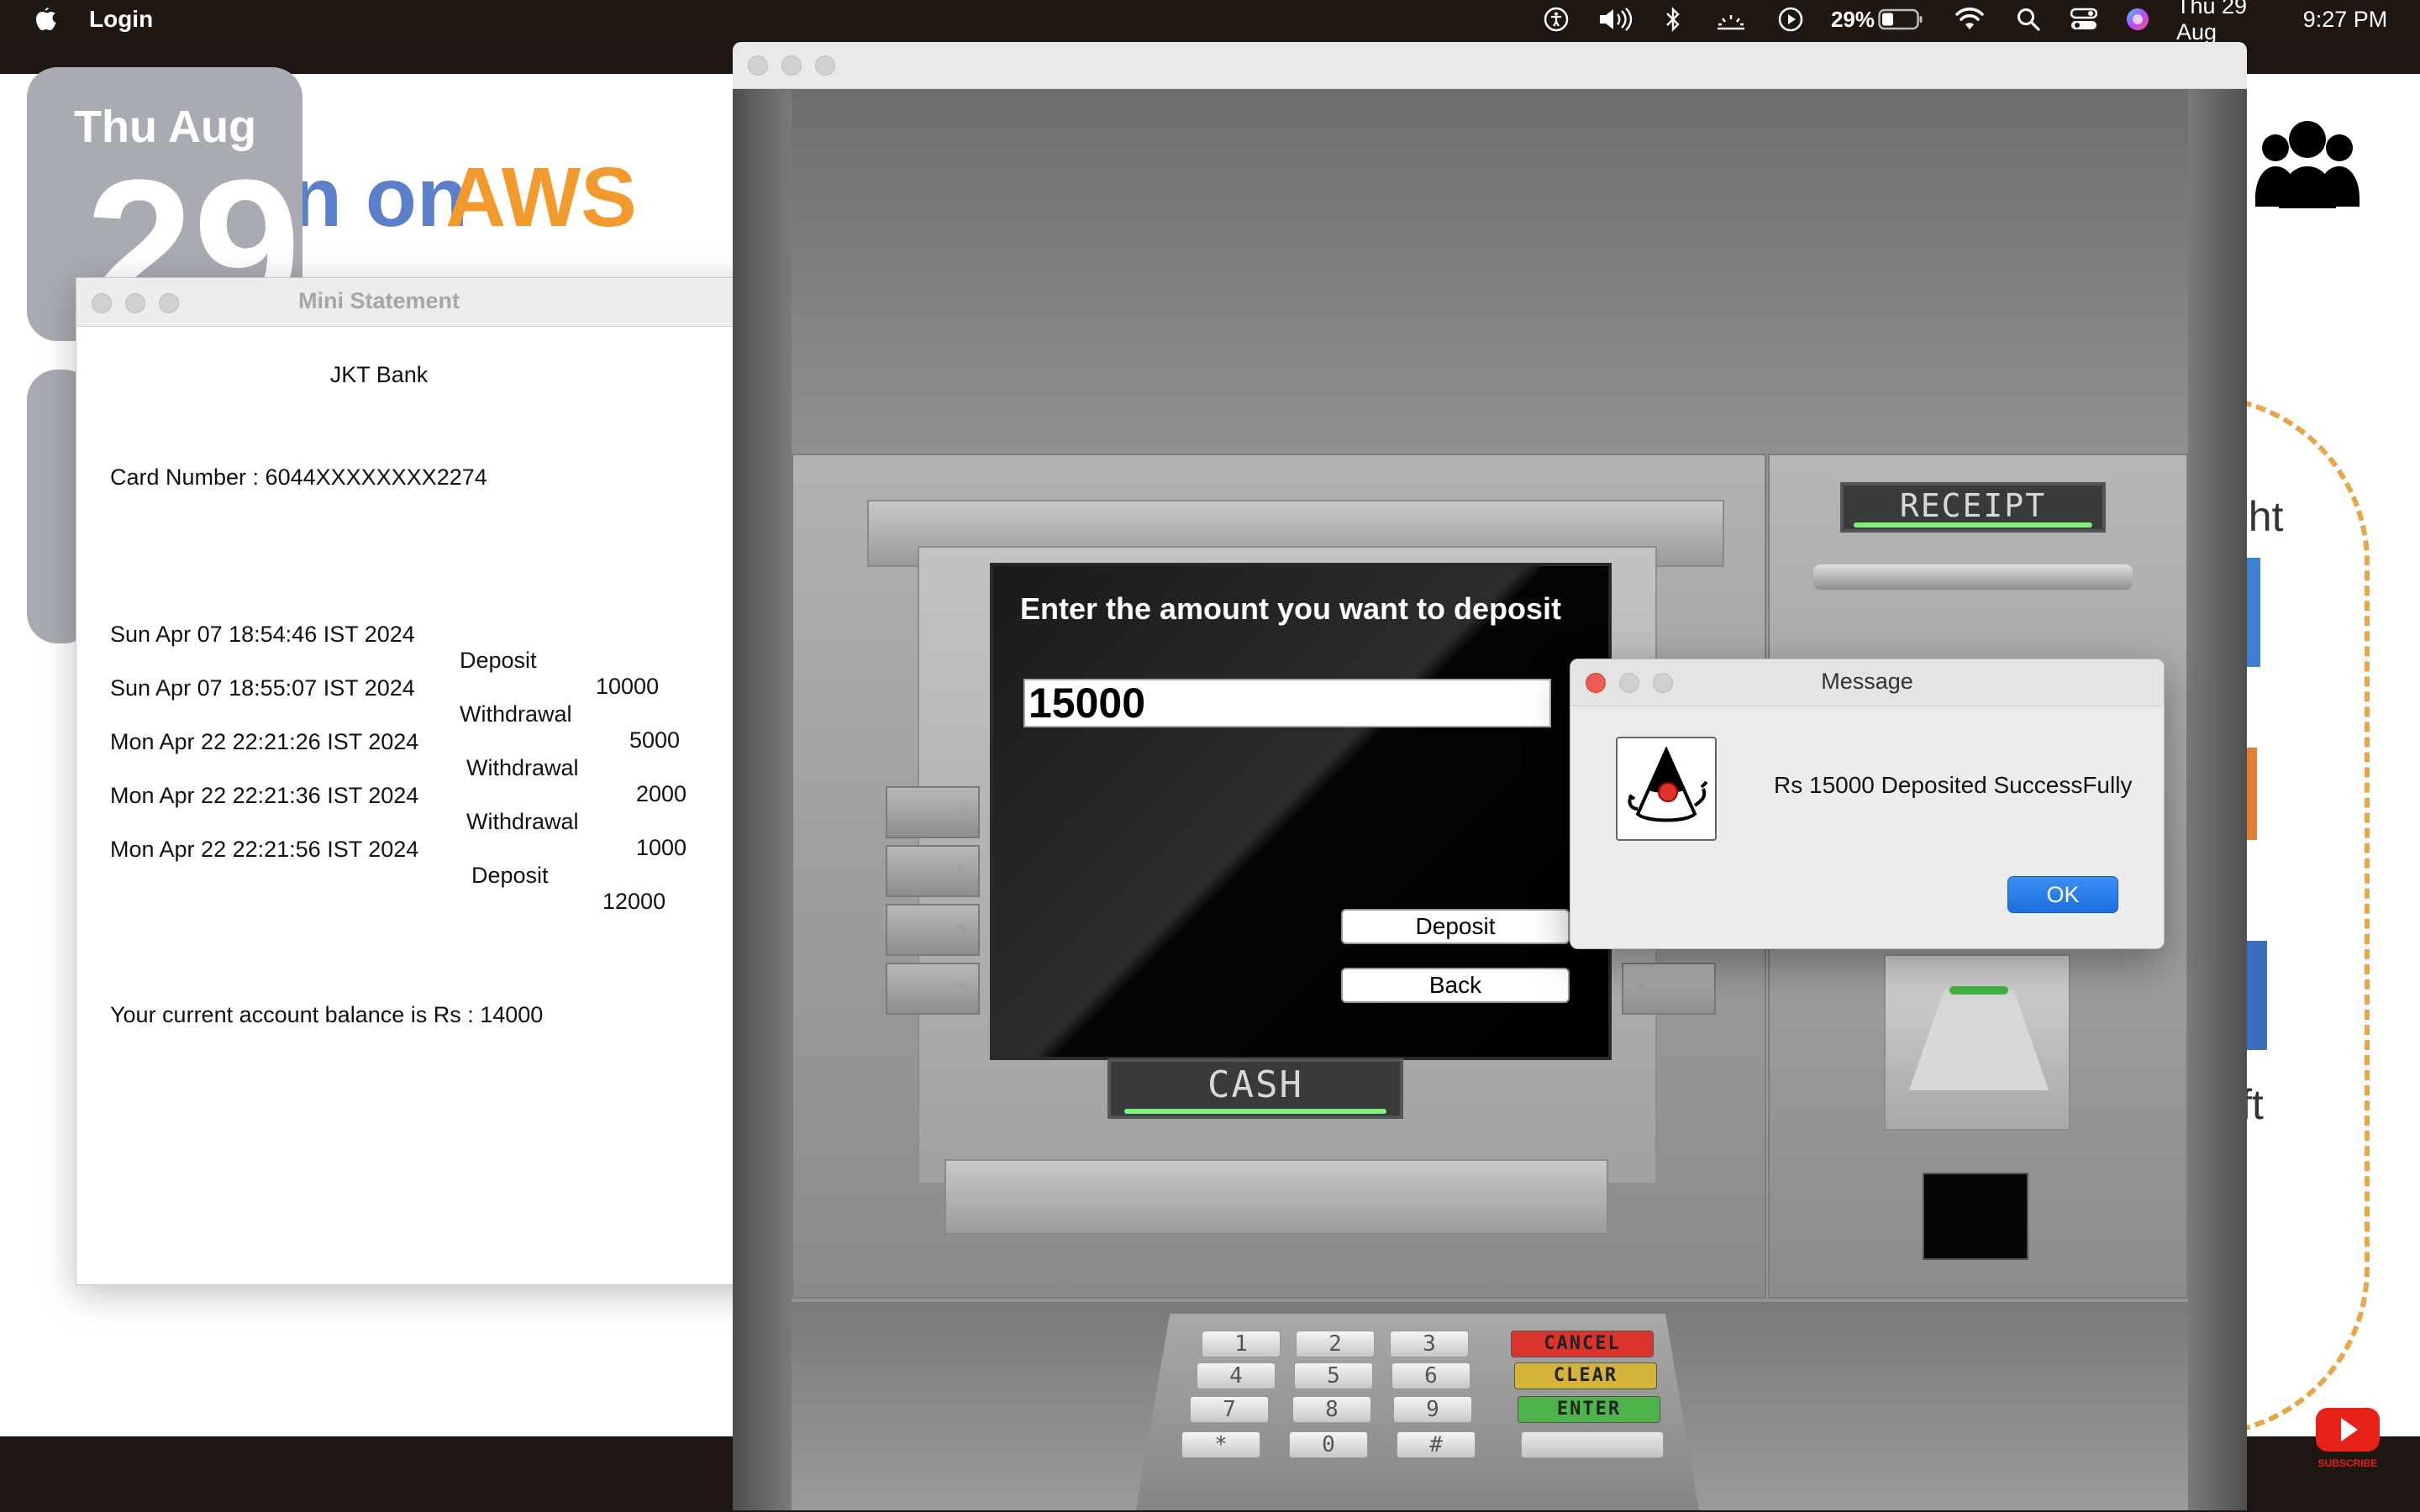 The width and height of the screenshot is (2420, 1512). Describe the element at coordinates (655, 740) in the screenshot. I see `transaction-amount: 5000` at that location.